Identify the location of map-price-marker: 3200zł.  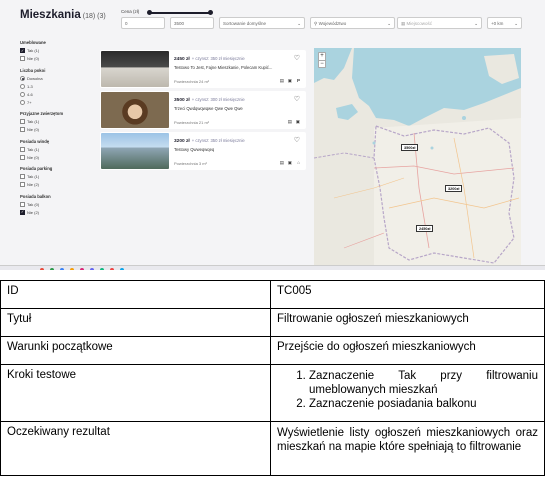
(454, 188).